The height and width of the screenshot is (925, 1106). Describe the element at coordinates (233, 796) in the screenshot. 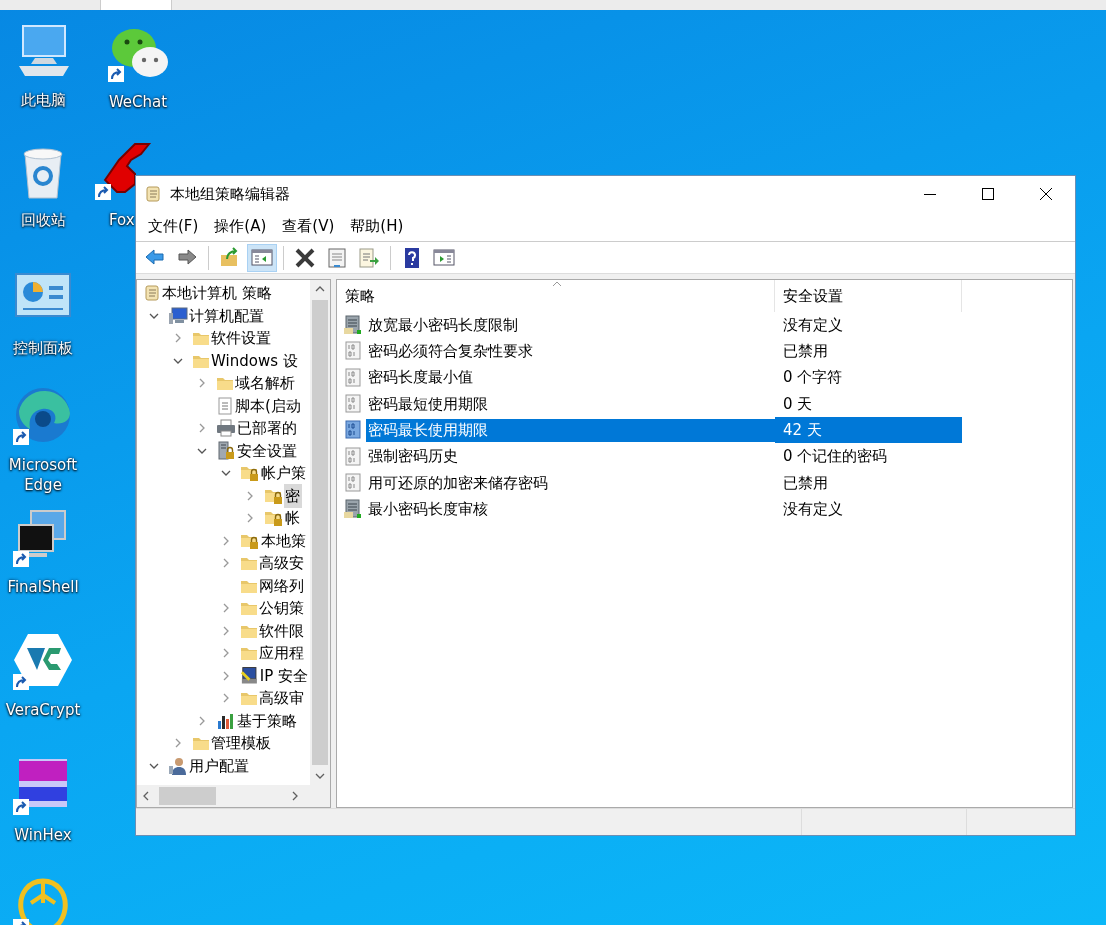

I see `horizontal-scrollbar` at that location.